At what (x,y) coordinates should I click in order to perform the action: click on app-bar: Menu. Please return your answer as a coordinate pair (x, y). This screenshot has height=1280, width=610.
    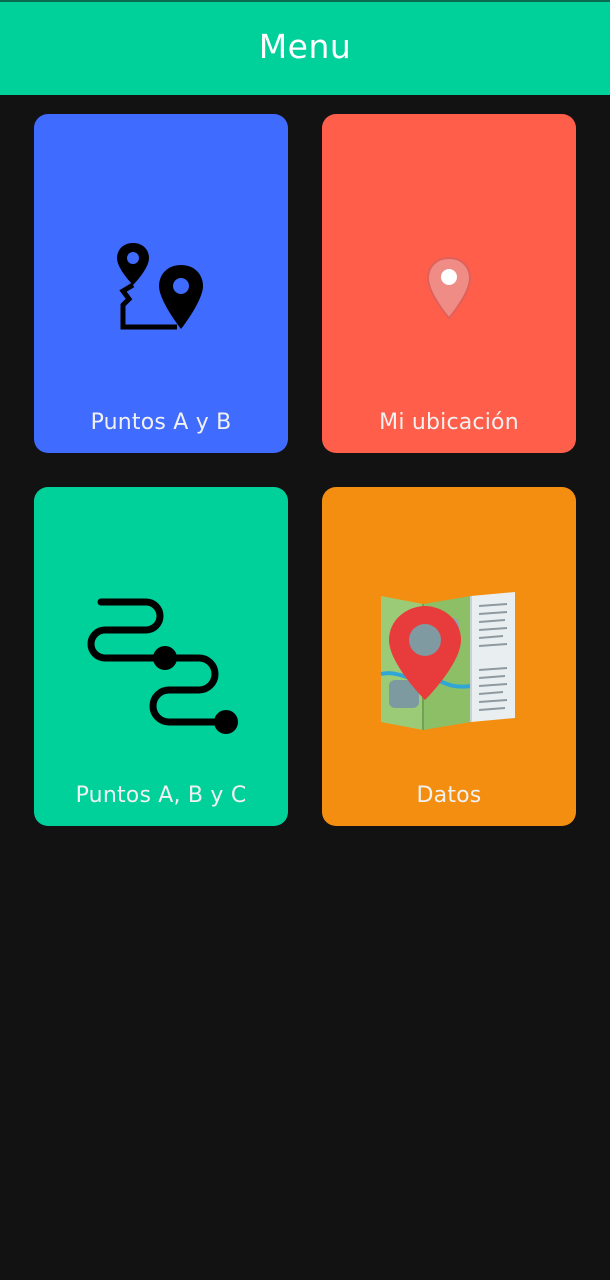
    Looking at the image, I should click on (305, 47).